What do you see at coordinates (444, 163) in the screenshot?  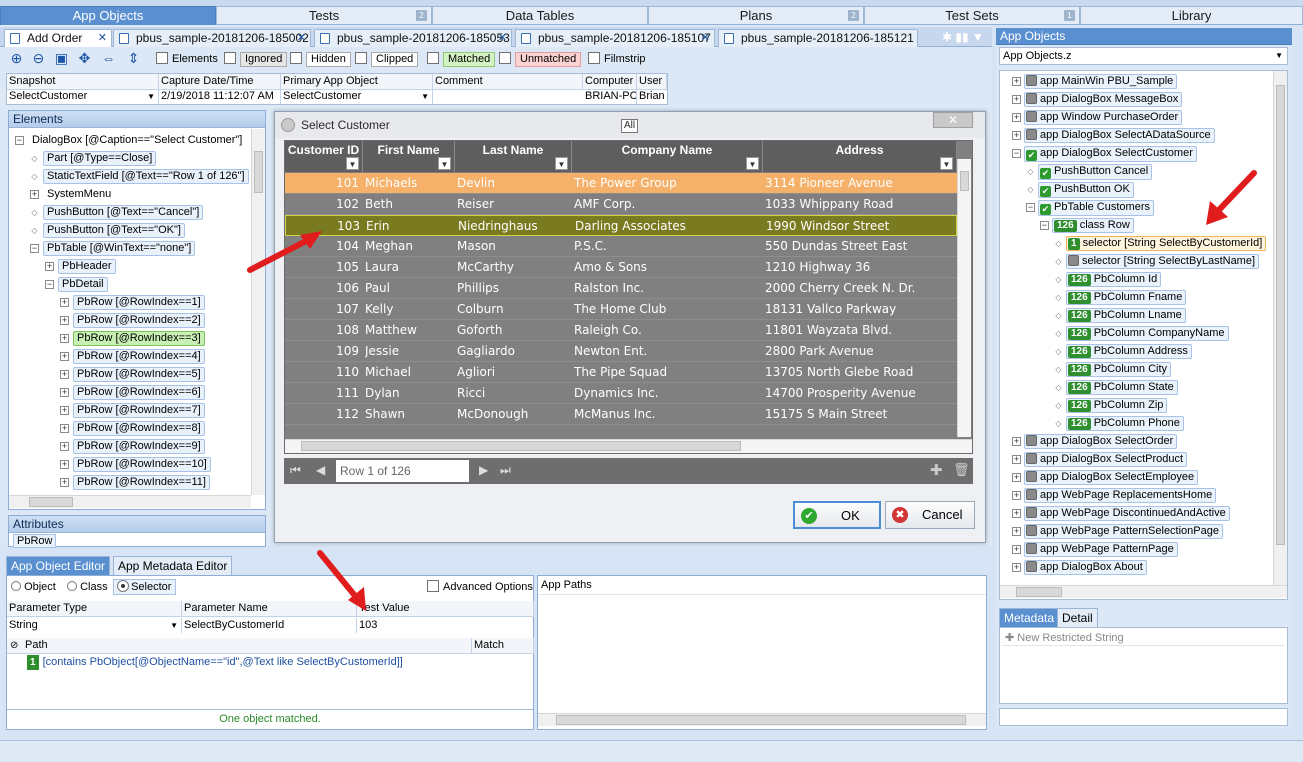 I see `filter-icon: ▼` at bounding box center [444, 163].